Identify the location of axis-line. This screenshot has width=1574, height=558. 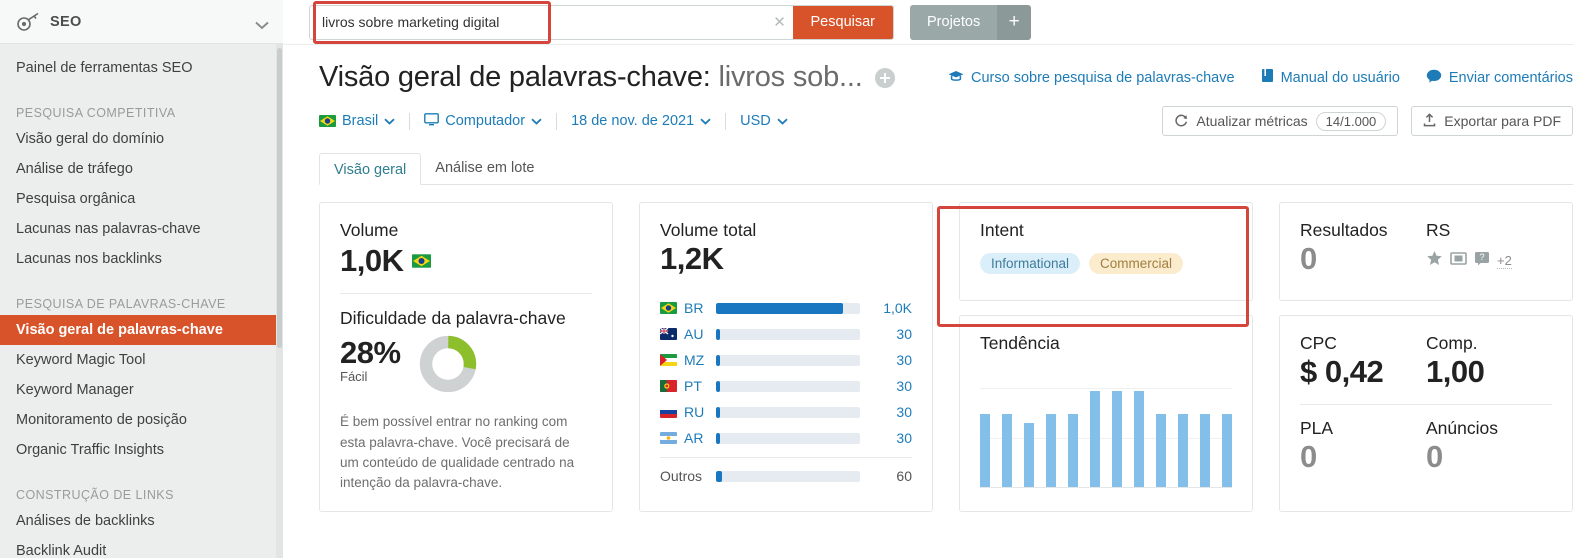
(1106, 488).